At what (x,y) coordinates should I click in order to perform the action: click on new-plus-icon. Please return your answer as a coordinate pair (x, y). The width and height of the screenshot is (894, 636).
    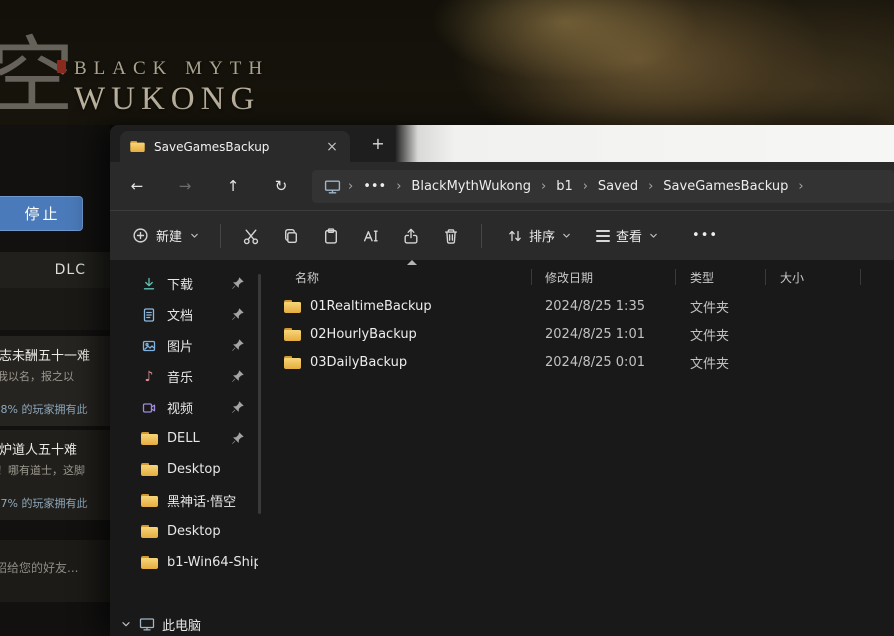
    Looking at the image, I should click on (140, 235).